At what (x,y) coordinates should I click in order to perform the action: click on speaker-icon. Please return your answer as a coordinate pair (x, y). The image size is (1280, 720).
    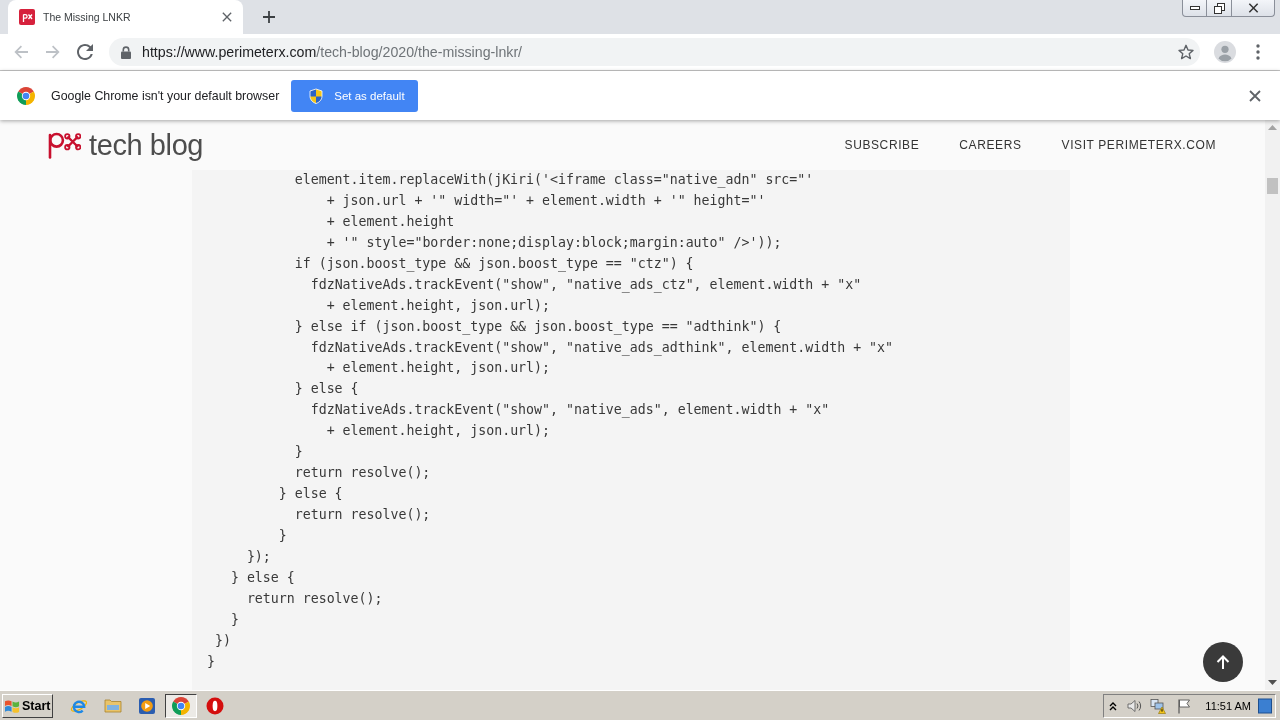
    Looking at the image, I should click on (1134, 705).